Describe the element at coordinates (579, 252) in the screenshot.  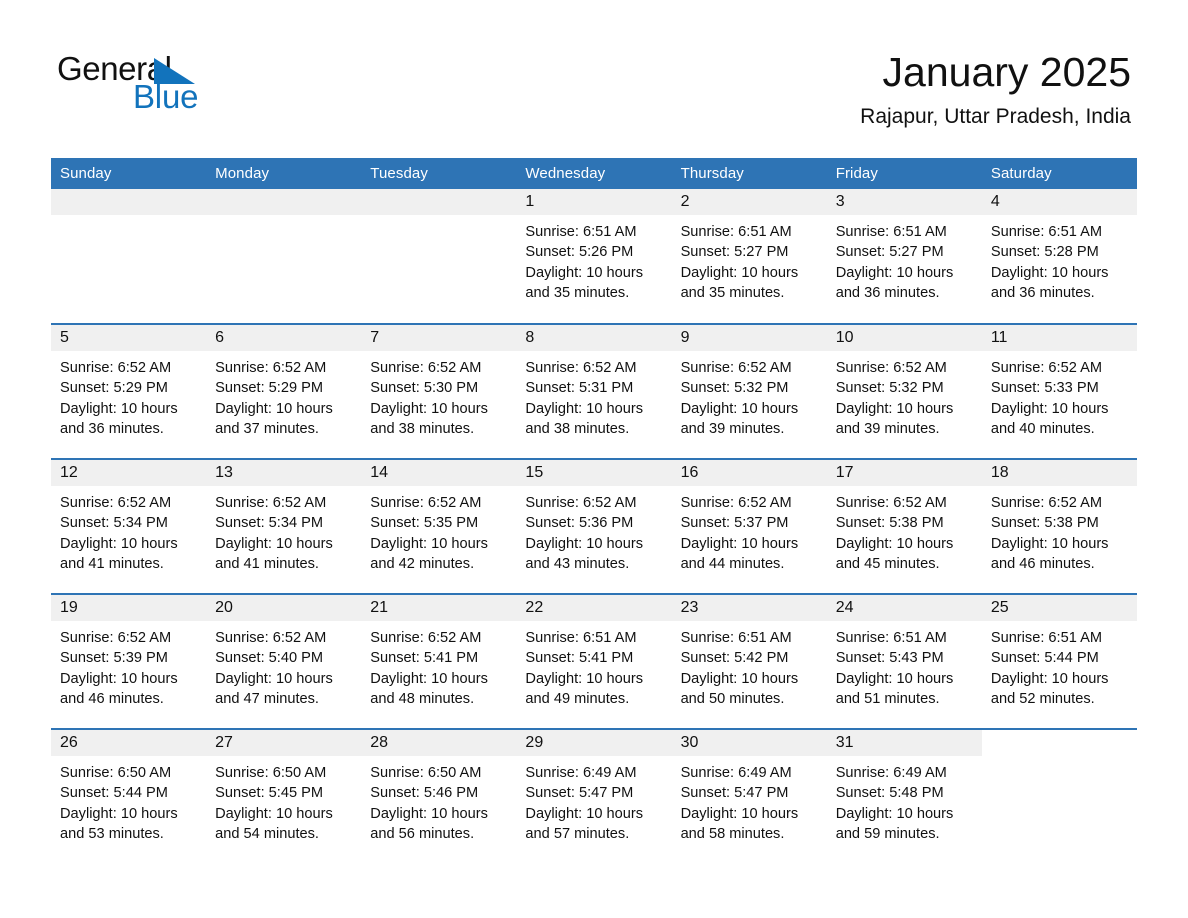
I see `sunset-text: Sunset: 5:26 PM` at that location.